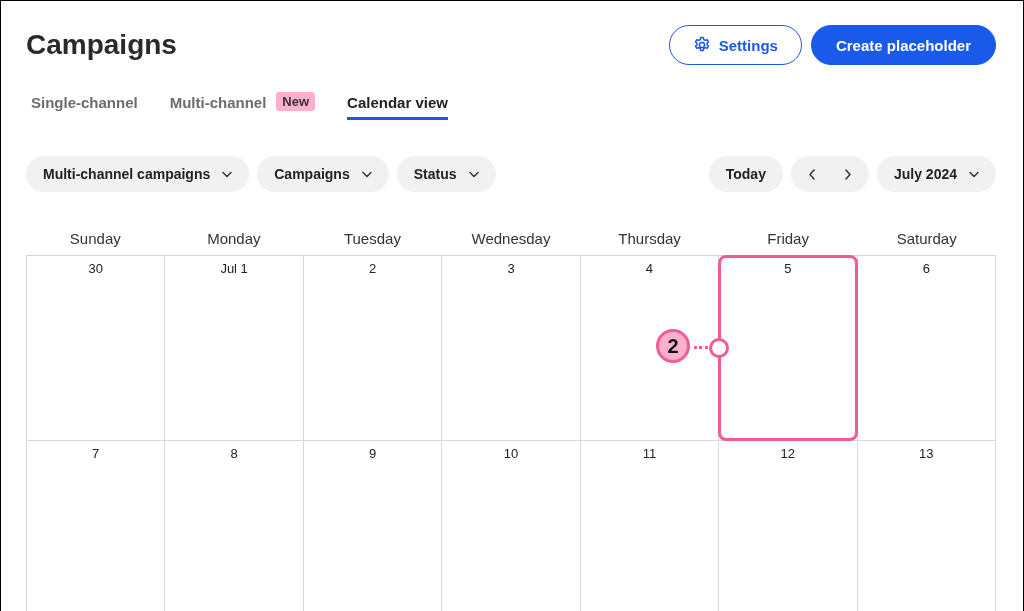 Image resolution: width=1024 pixels, height=611 pixels. I want to click on weekday-header: Thursday, so click(649, 239).